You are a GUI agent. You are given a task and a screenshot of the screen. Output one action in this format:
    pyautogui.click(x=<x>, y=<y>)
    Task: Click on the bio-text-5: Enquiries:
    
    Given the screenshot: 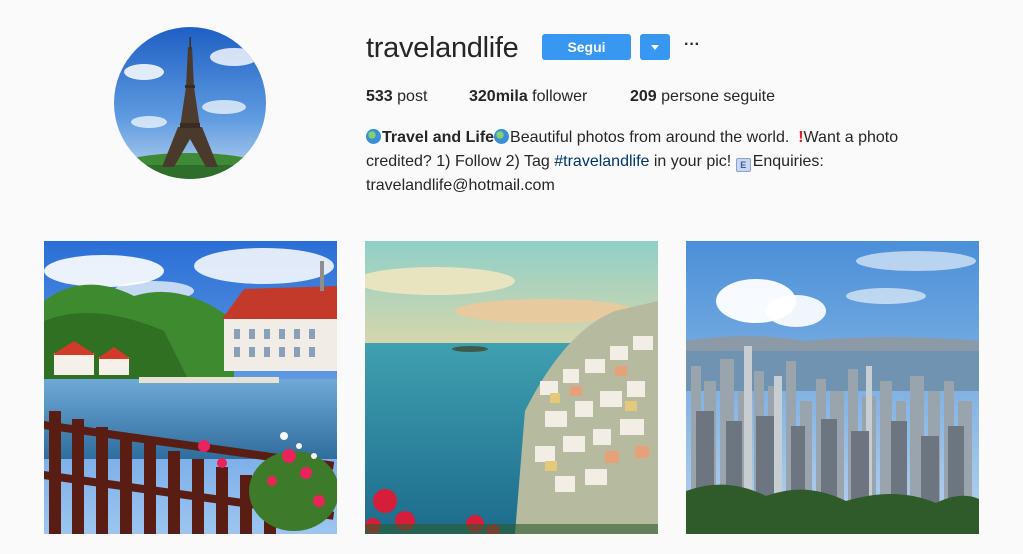 What is the action you would take?
    pyautogui.click(x=788, y=161)
    